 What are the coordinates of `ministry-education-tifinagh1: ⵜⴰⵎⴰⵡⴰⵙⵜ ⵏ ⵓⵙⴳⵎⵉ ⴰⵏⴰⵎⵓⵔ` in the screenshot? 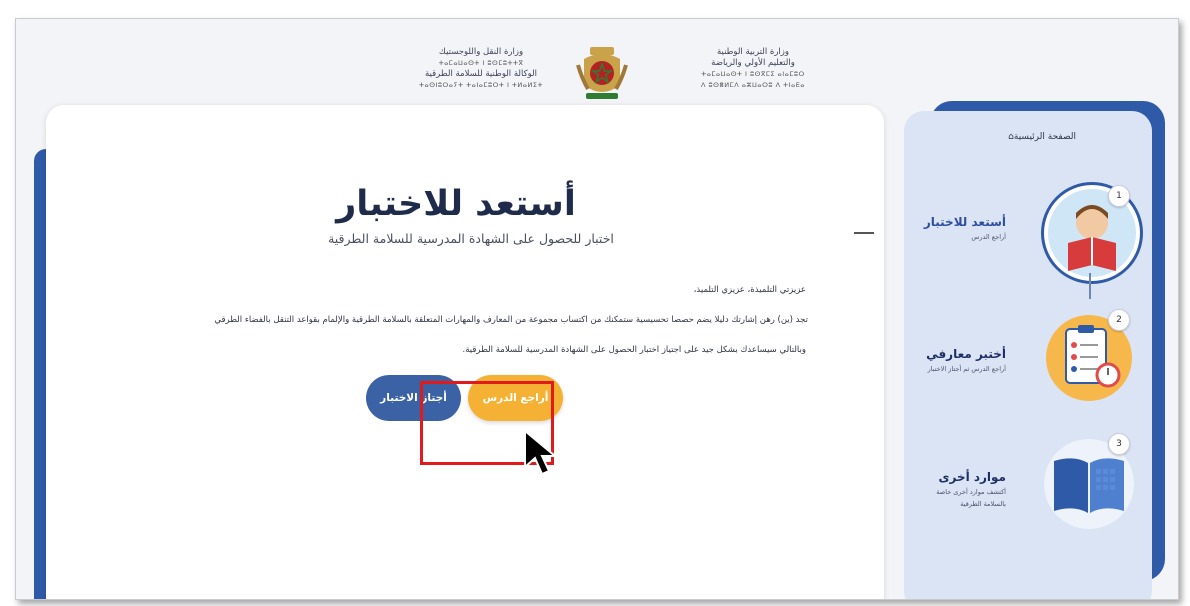 It's located at (753, 74).